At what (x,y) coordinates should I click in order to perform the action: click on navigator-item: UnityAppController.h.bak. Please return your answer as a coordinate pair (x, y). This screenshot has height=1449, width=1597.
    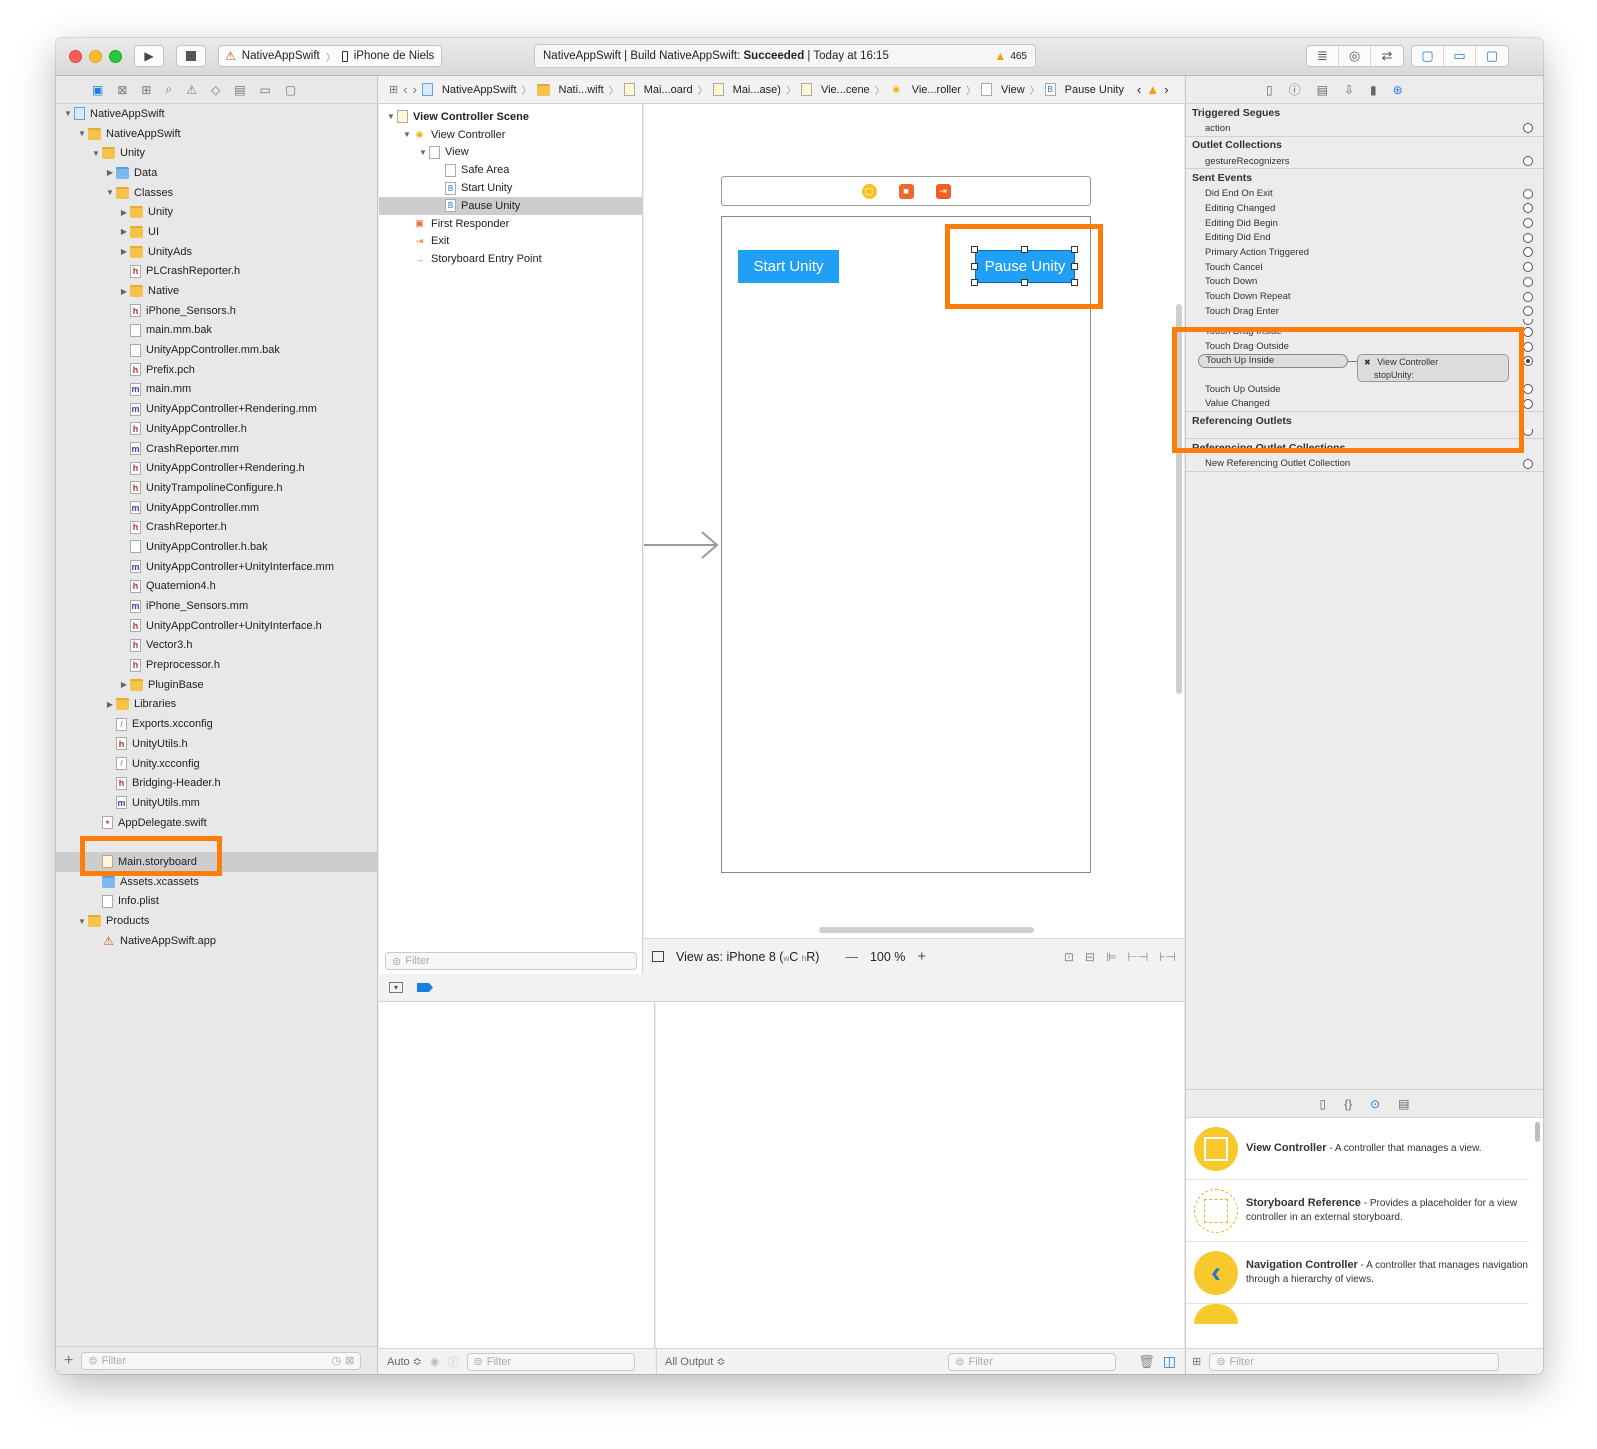
    Looking at the image, I should click on (216, 547).